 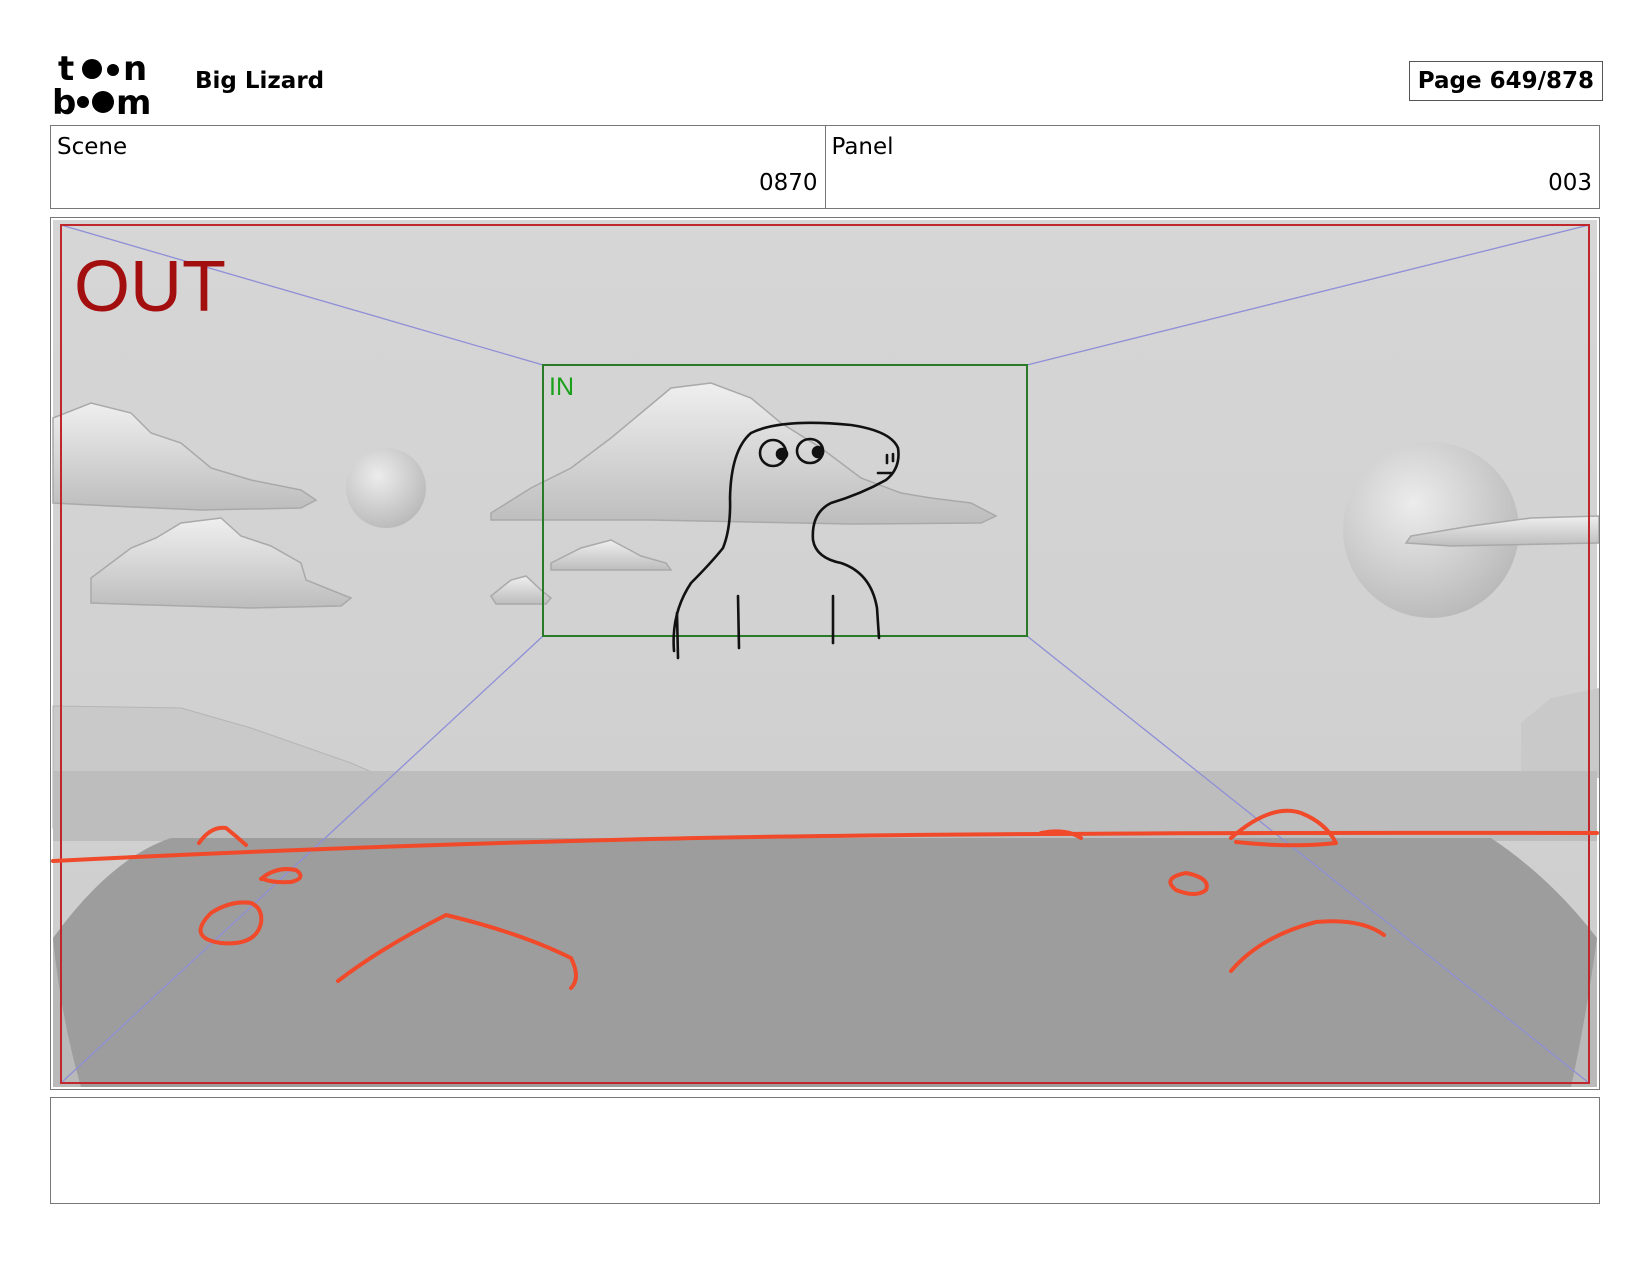 What do you see at coordinates (1570, 183) in the screenshot?
I see `panel-number: 003` at bounding box center [1570, 183].